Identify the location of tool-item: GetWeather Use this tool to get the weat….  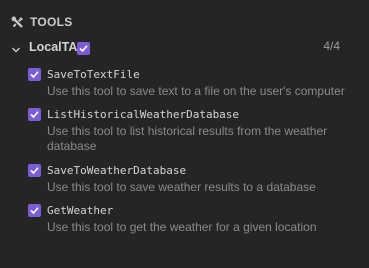
(193, 218).